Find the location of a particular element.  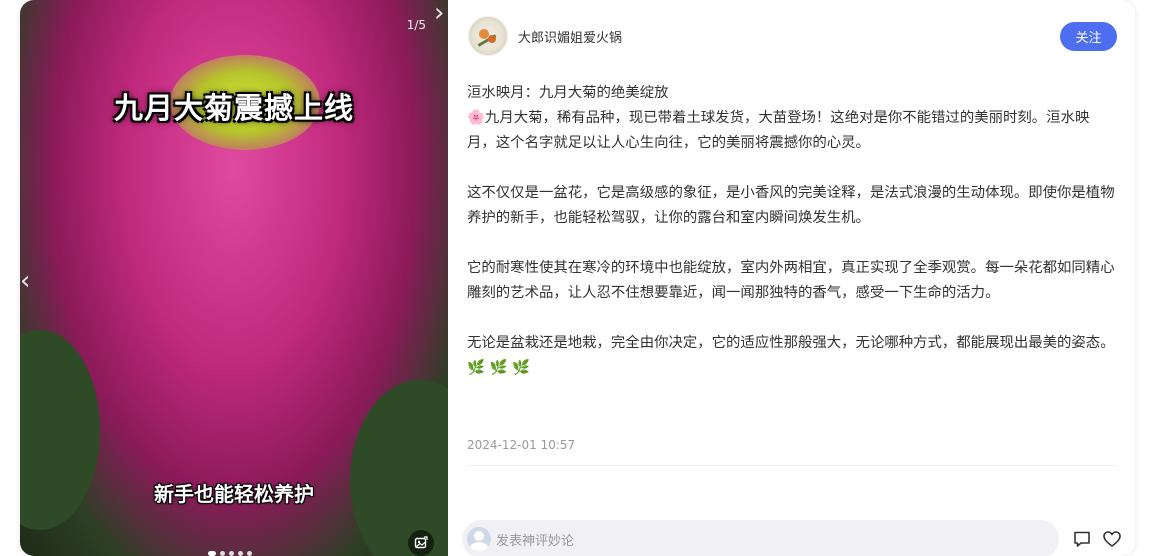

comment-placeholder: 发表神评妙论 is located at coordinates (535, 541).